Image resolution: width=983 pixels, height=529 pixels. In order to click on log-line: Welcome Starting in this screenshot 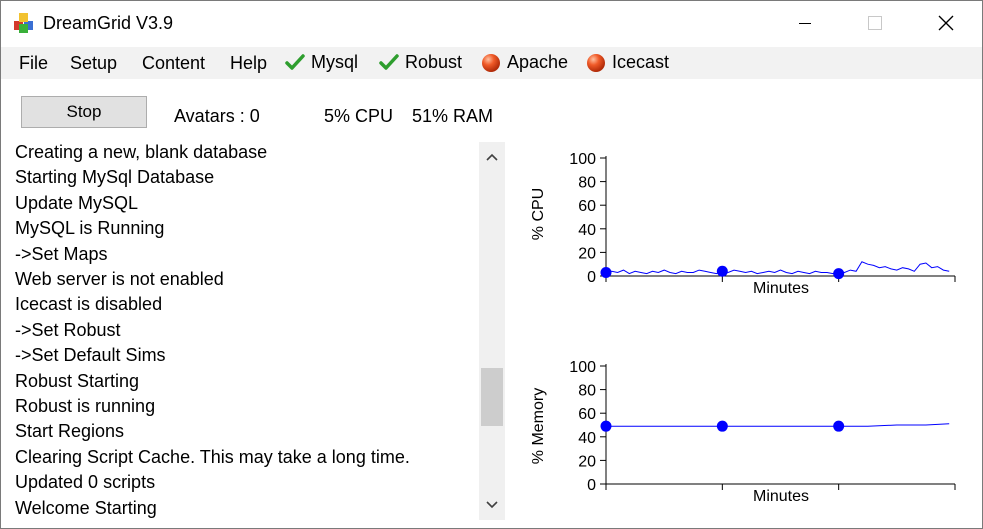, I will do `click(86, 507)`.